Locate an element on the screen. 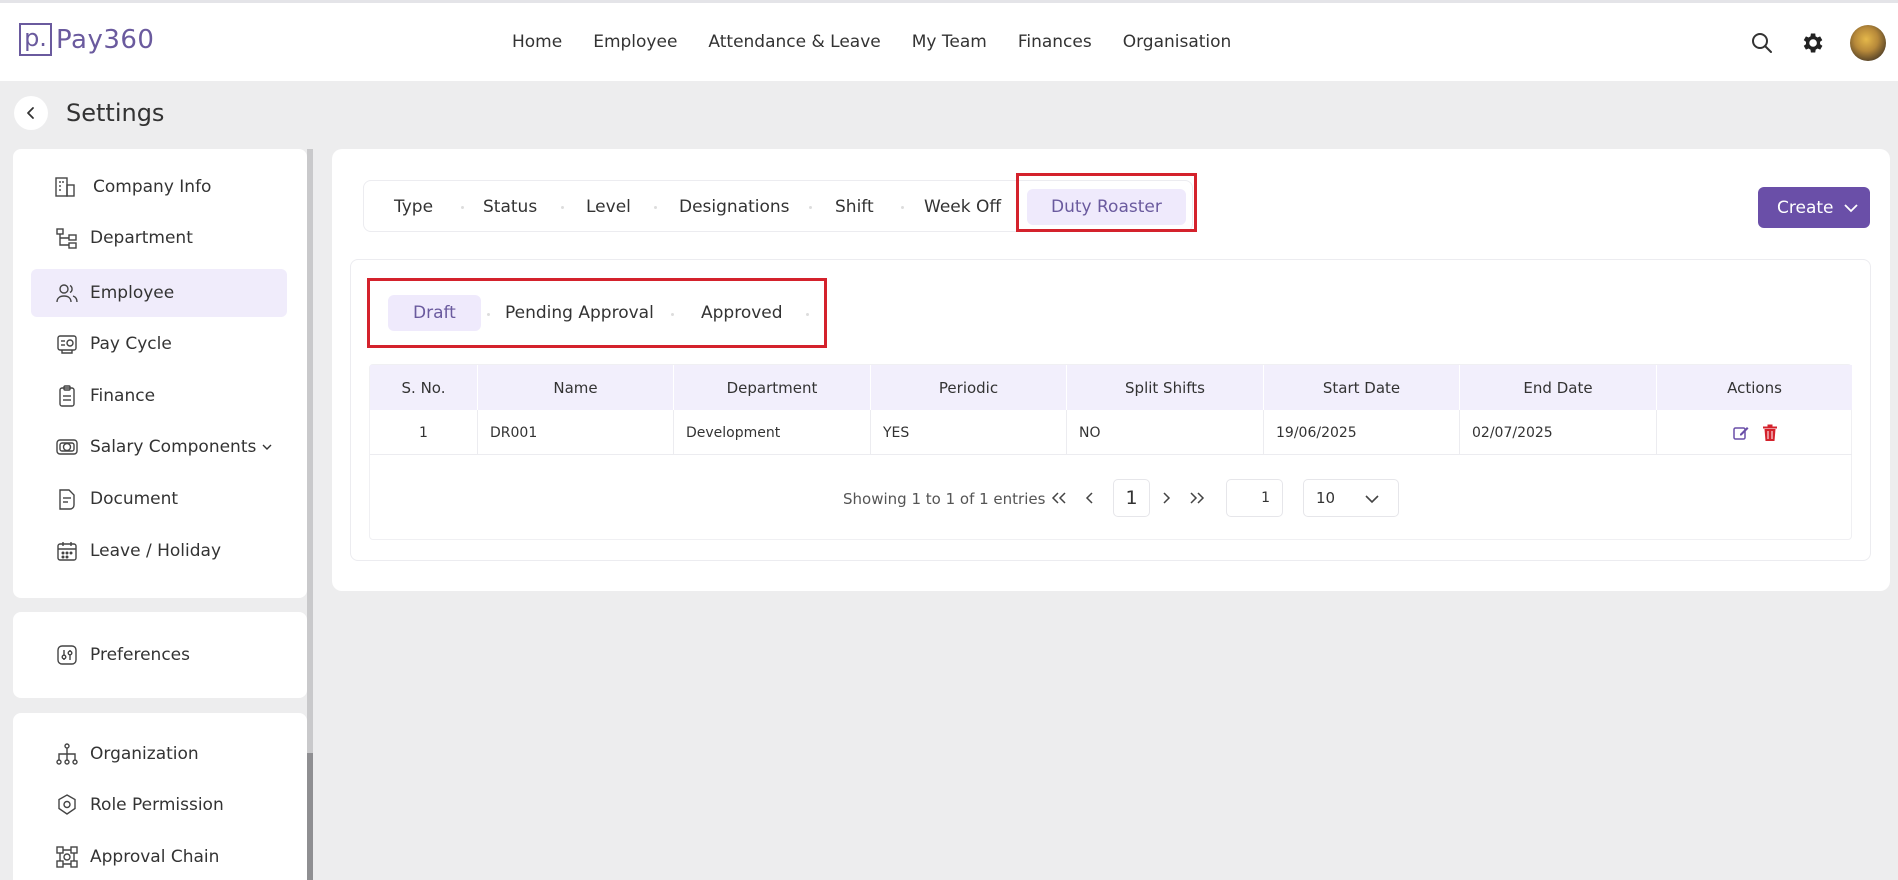  sidebar-item-label: Role Permission is located at coordinates (157, 805).